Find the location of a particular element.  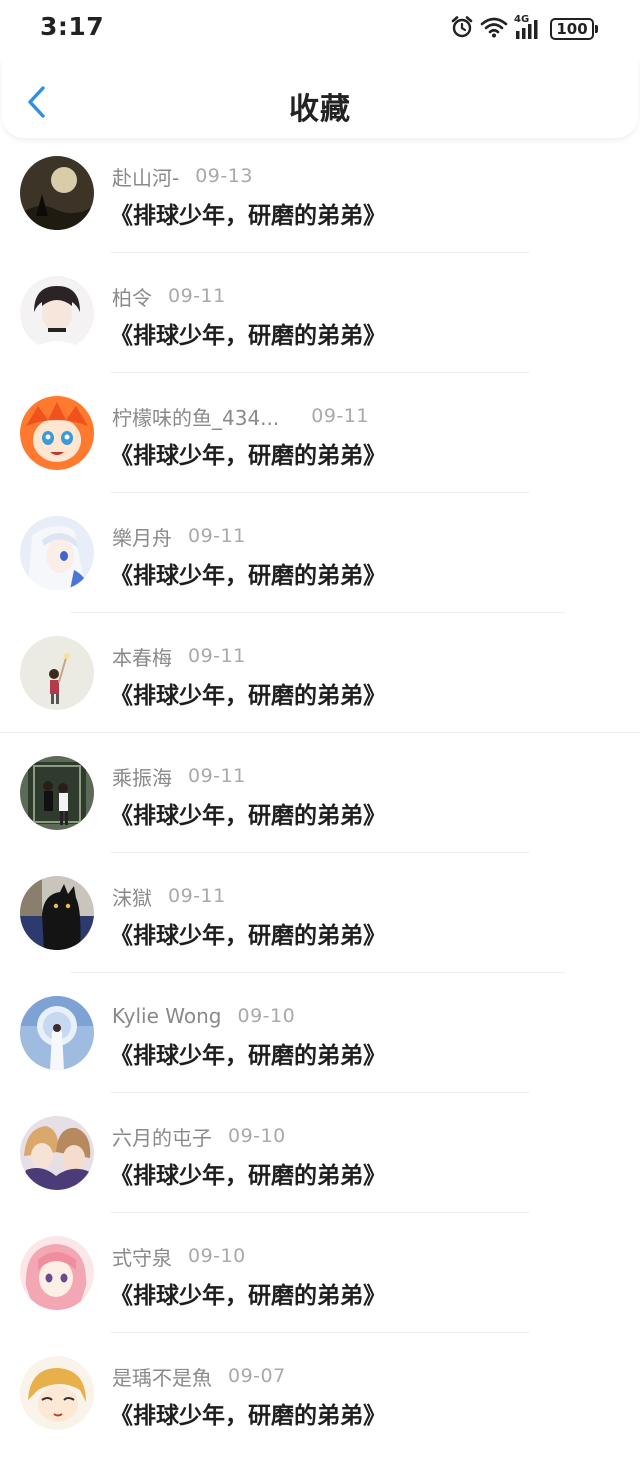

list-item: 柠檬味的鱼_434... 09-11 《排球少年，研磨的弟弟》 is located at coordinates (320, 440).